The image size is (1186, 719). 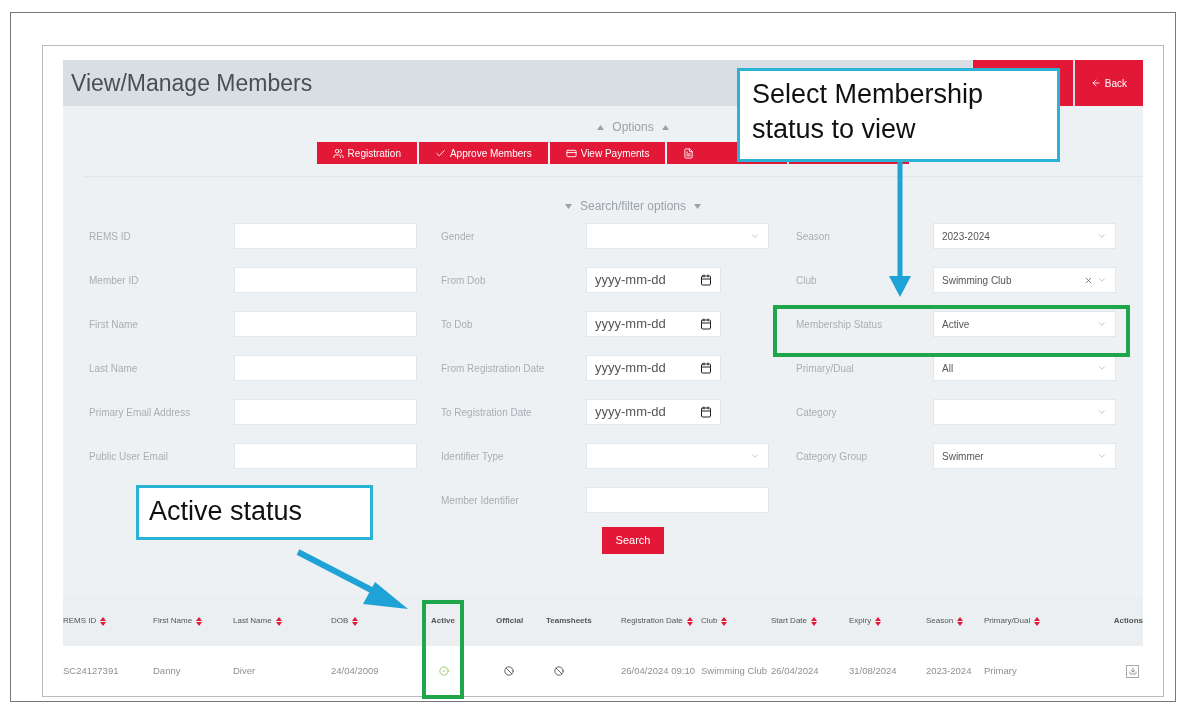 I want to click on field-label: To Dob, so click(x=457, y=324).